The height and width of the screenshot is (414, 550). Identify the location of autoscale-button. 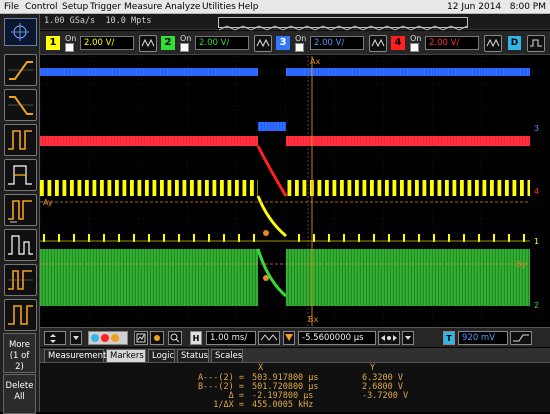
(141, 338).